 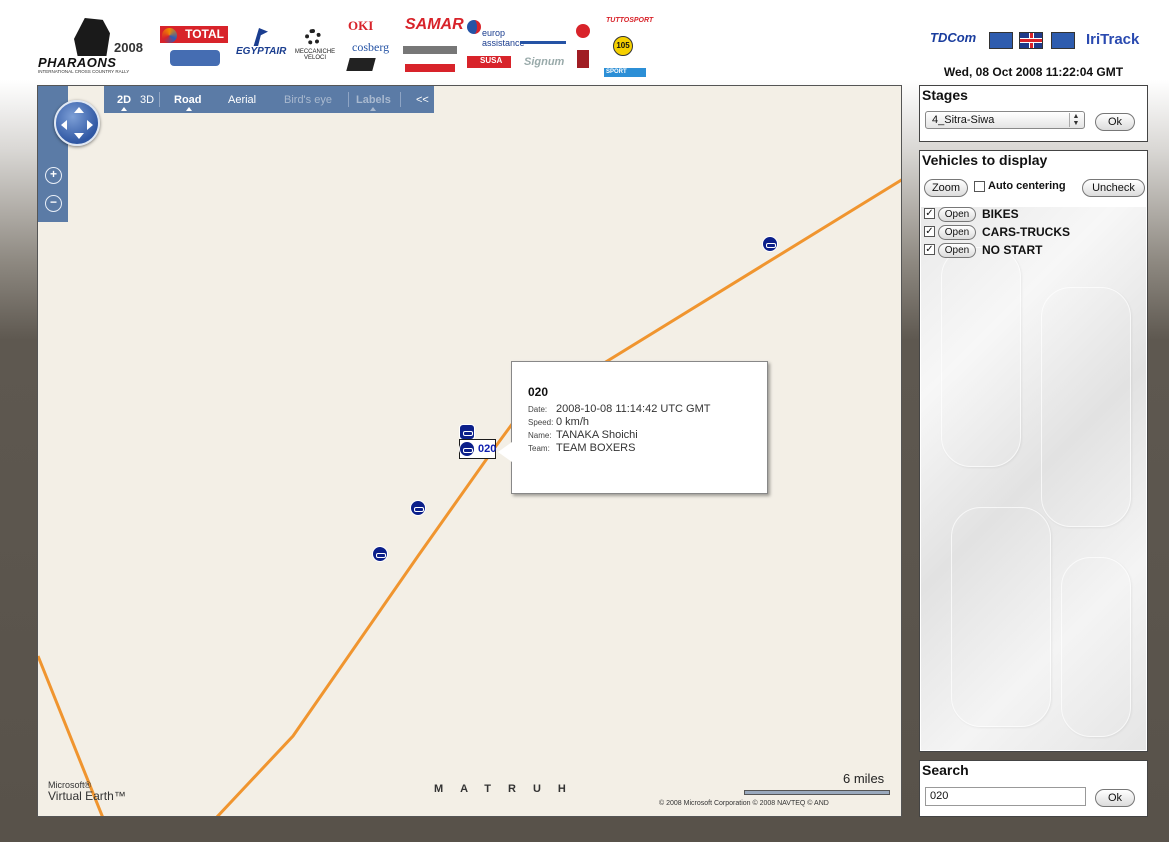 I want to click on sponsor-signum: Signum, so click(x=544, y=62).